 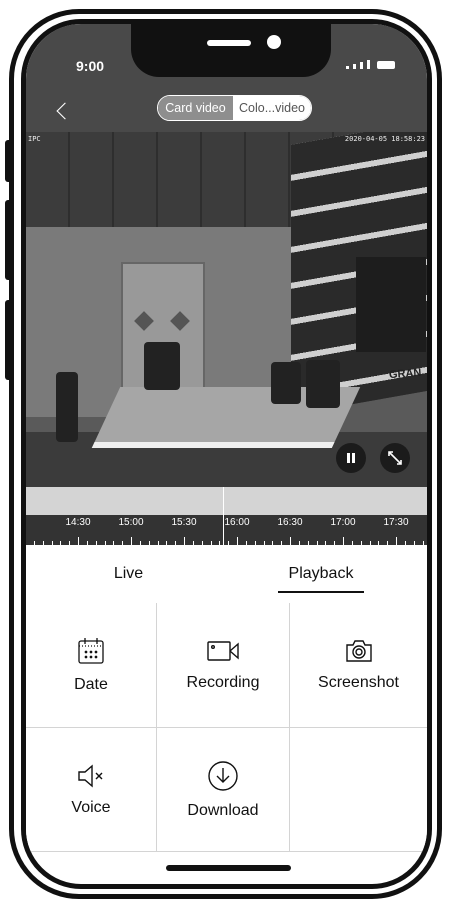 What do you see at coordinates (131, 522) in the screenshot?
I see `timeline-label: 15:00` at bounding box center [131, 522].